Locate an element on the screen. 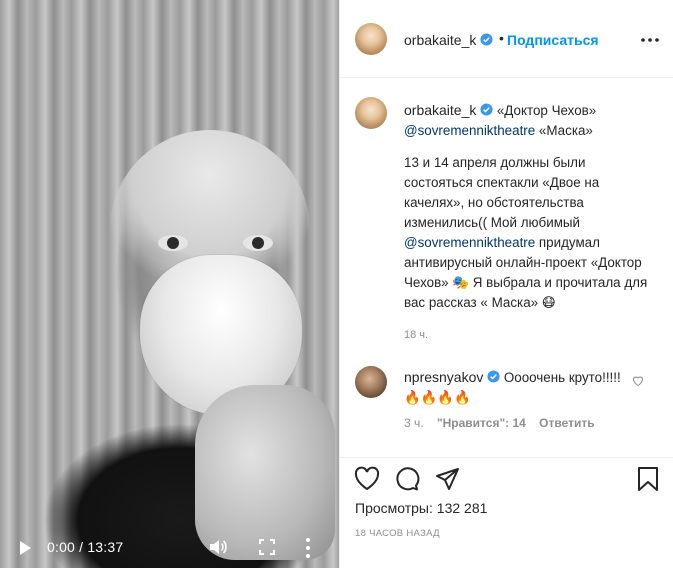 The width and height of the screenshot is (673, 568). post-actions: Просмотры: 132 281 18 ЧАСОВ НАЗАД is located at coordinates (506, 512).